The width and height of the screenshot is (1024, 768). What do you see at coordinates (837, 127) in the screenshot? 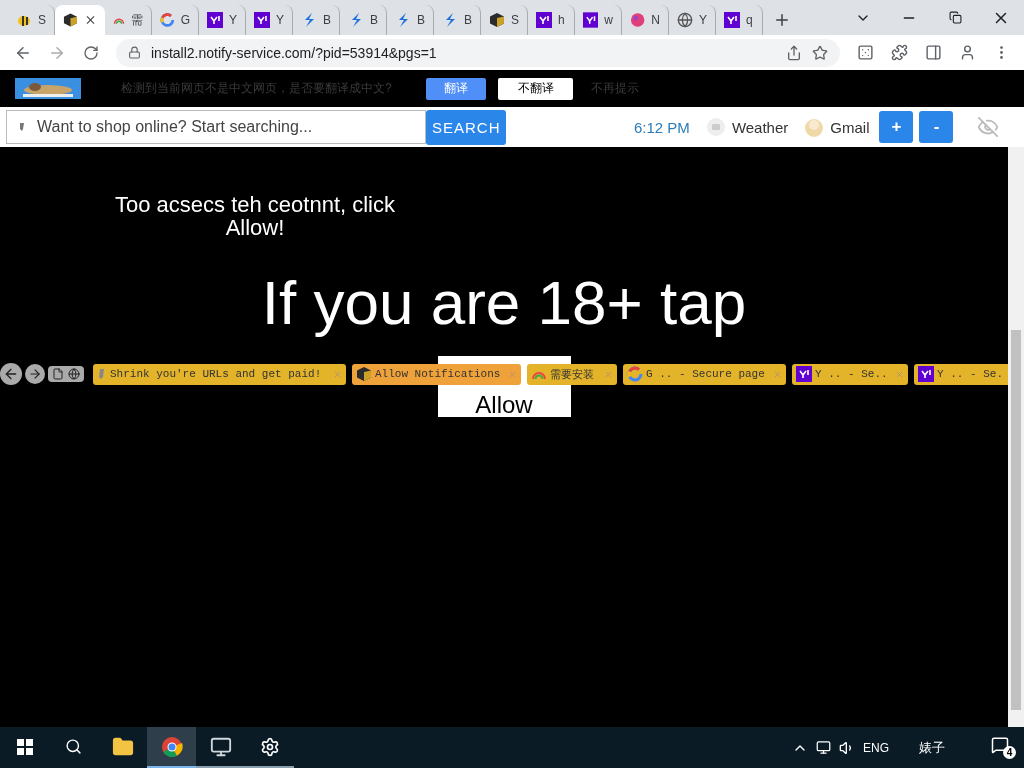
I see `toolbar-link: Gmail` at bounding box center [837, 127].